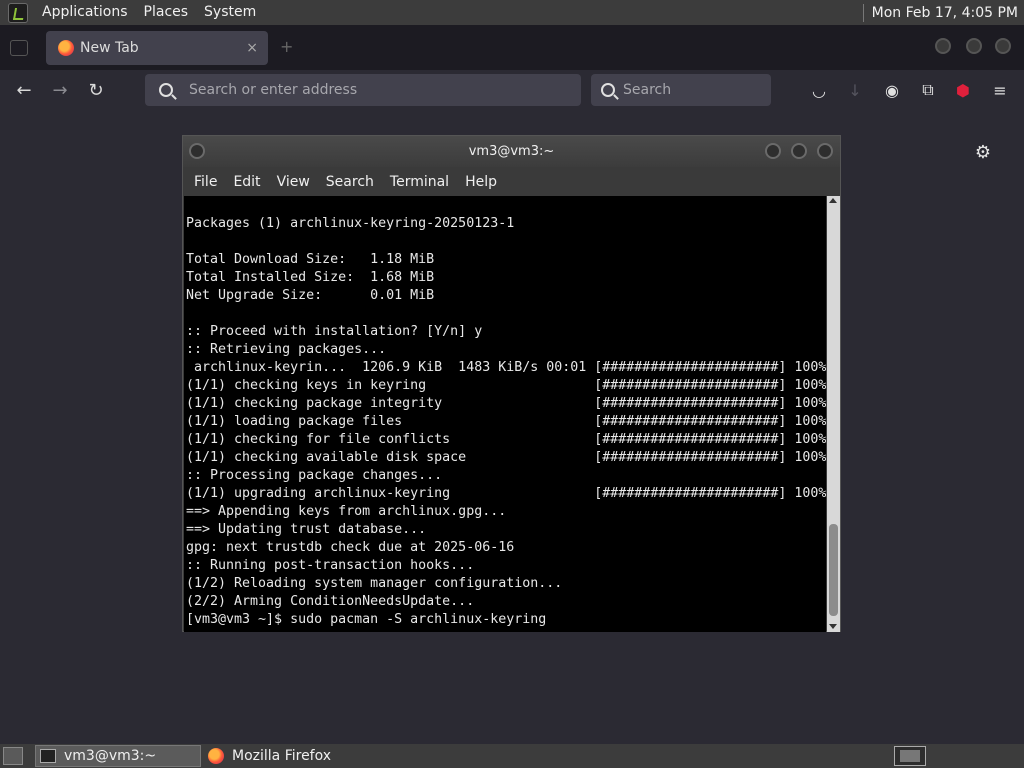 The image size is (1024, 768). Describe the element at coordinates (833, 626) in the screenshot. I see `scroll-down-arrow-icon` at that location.